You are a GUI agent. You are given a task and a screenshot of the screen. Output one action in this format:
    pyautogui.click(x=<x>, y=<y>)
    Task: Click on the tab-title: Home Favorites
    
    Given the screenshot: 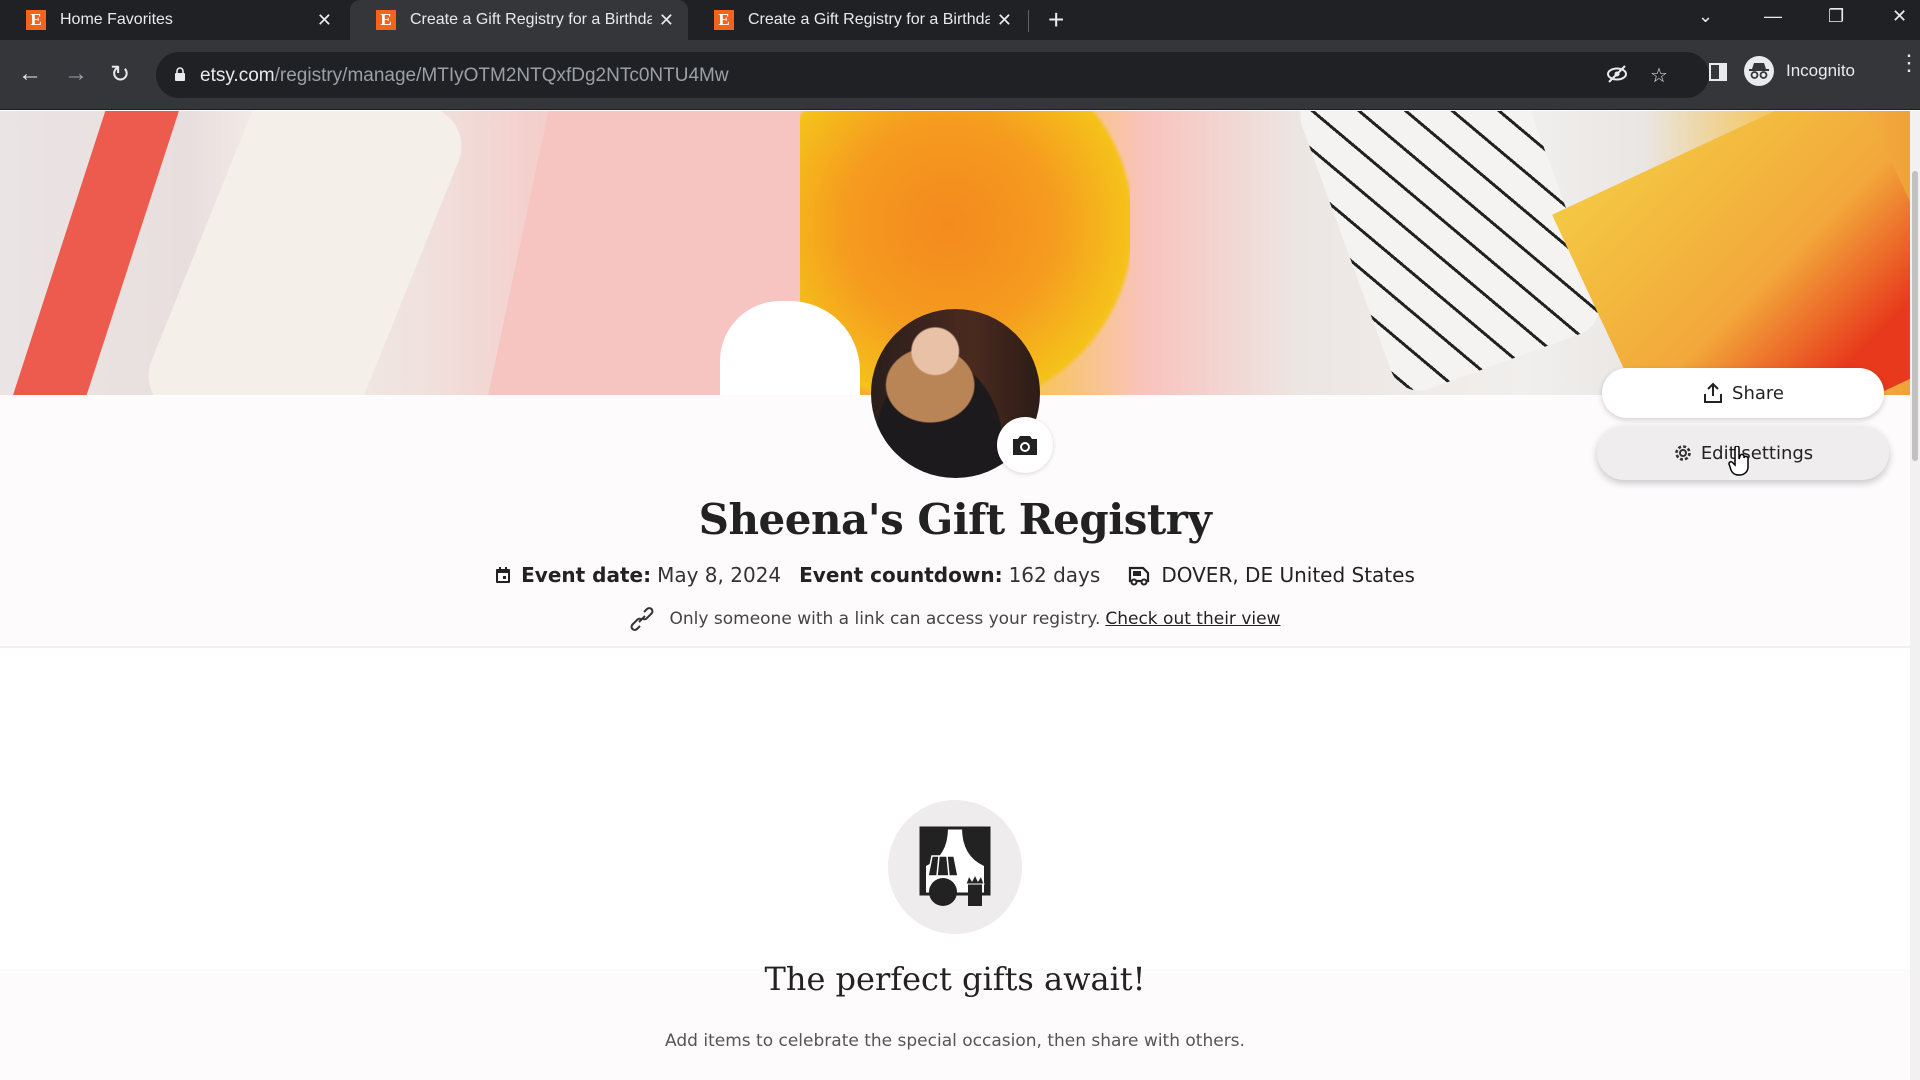 What is the action you would take?
    pyautogui.click(x=116, y=19)
    